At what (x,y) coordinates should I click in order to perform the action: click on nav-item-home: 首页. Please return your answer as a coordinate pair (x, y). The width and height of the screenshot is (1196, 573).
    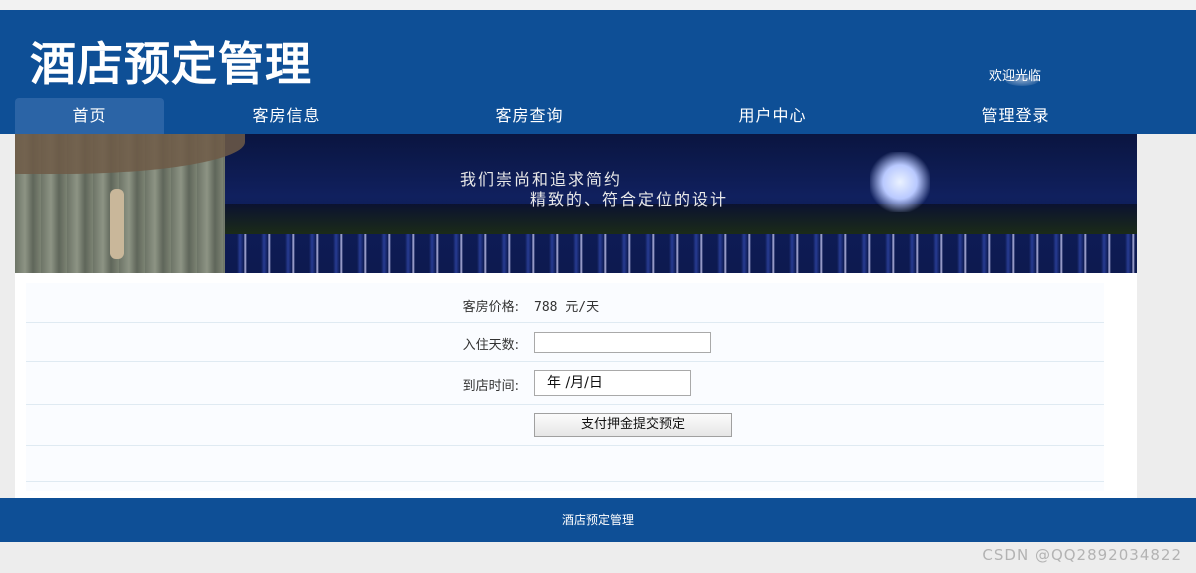
    Looking at the image, I should click on (89, 116).